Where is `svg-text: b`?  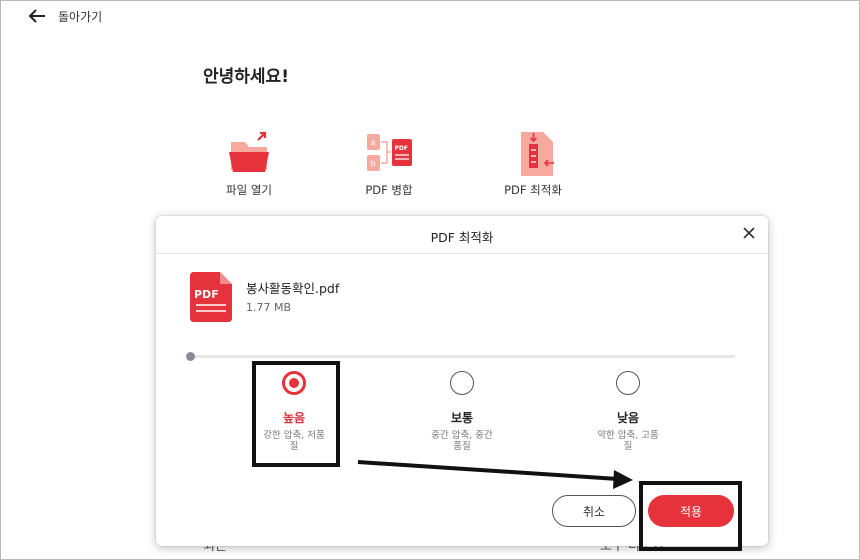
svg-text: b is located at coordinates (373, 163).